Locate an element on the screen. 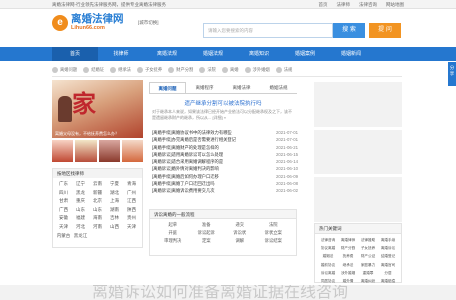  hot-keyword-link: 重婚罪 is located at coordinates (368, 273).